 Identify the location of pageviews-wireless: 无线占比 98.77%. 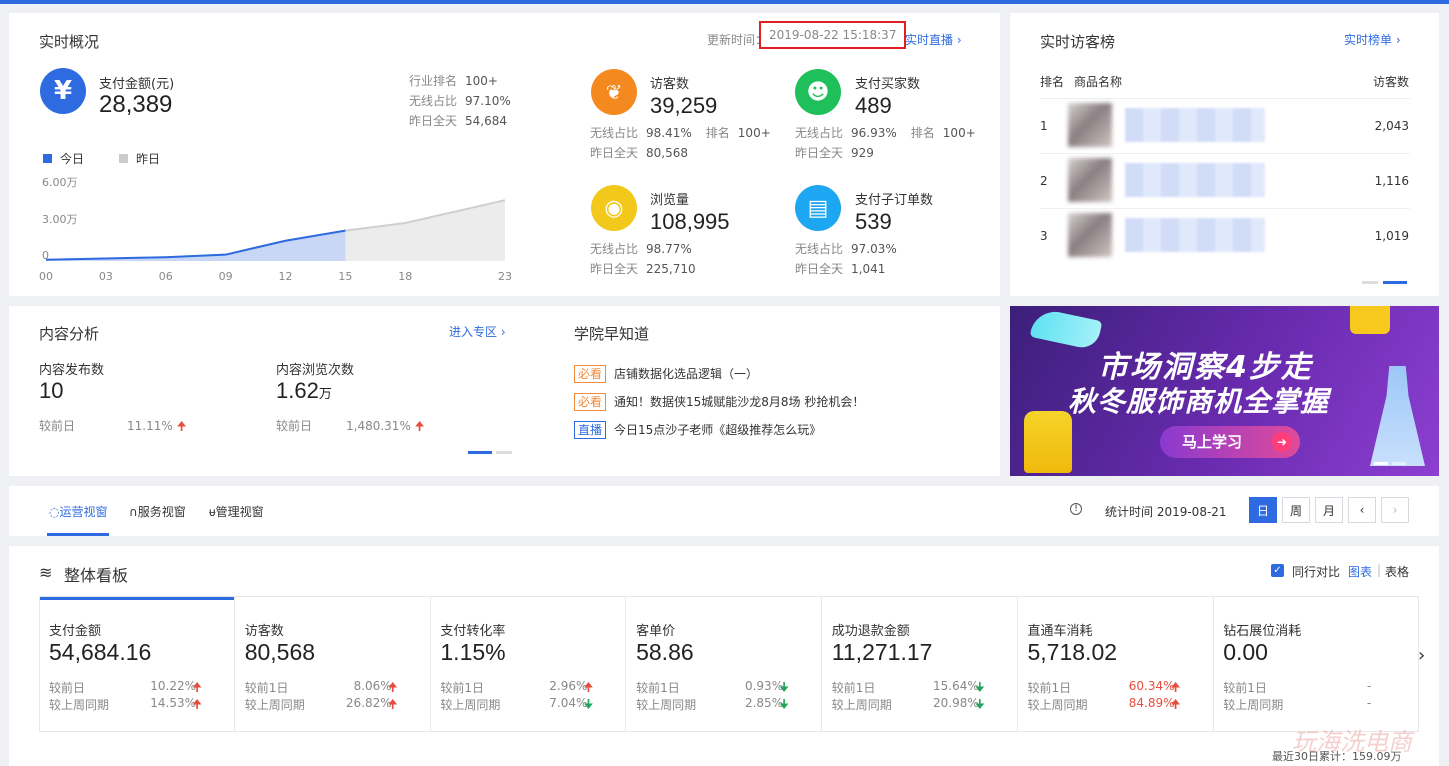
(641, 249).